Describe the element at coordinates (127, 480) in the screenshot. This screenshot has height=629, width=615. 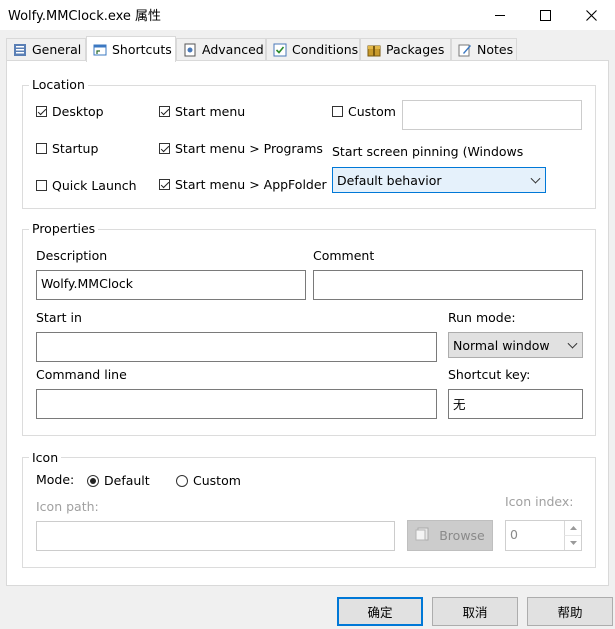
I see `icon-mode-default-label: Default` at that location.